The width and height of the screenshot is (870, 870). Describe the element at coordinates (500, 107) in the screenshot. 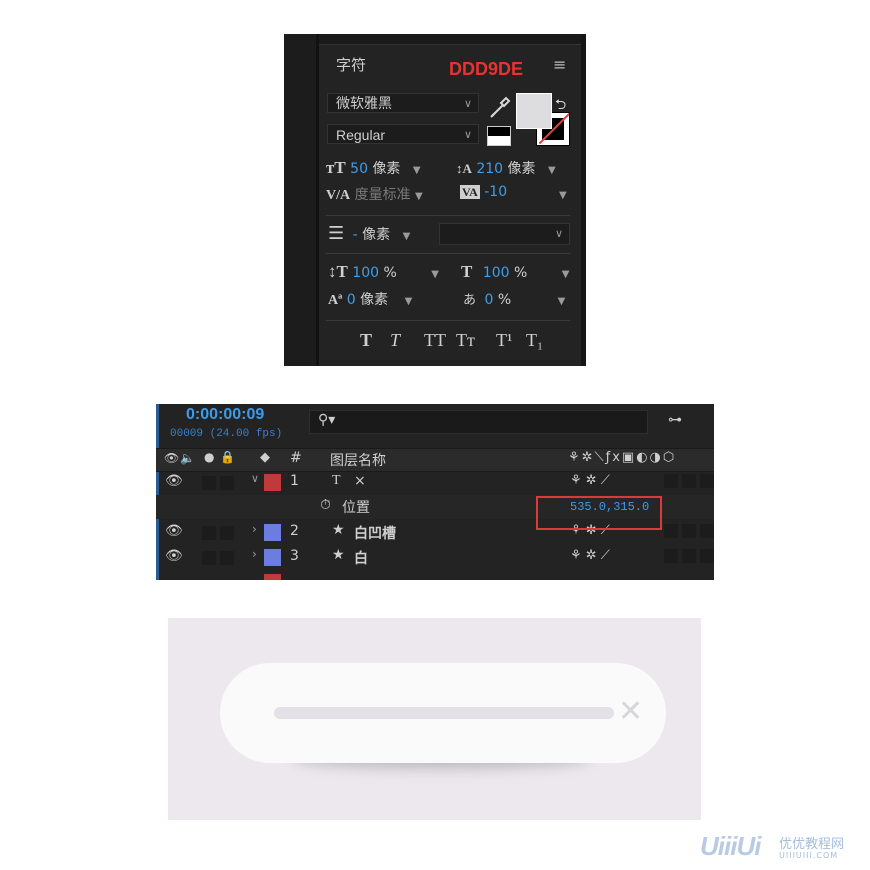

I see `eyedropper-icon` at that location.